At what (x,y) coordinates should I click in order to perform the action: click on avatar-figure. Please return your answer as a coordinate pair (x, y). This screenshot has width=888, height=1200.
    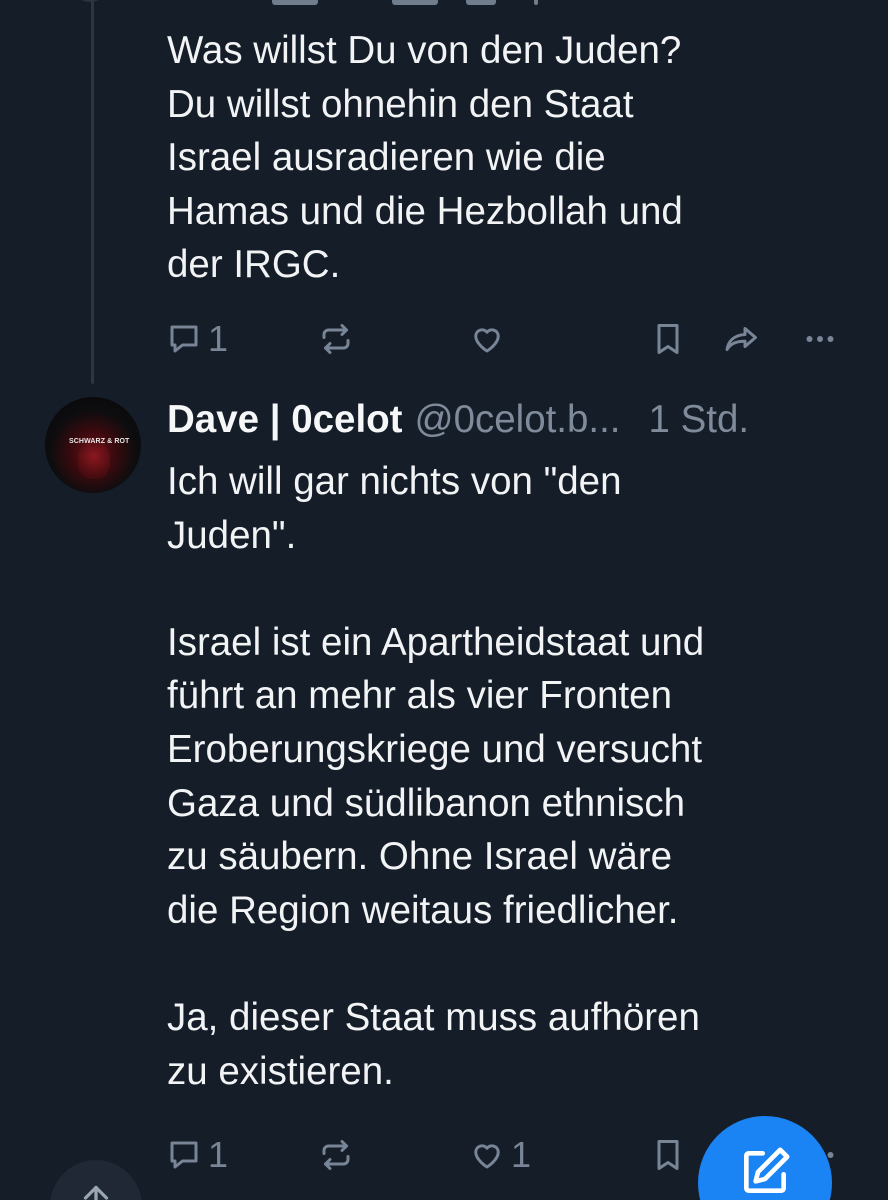
    Looking at the image, I should click on (94, 460).